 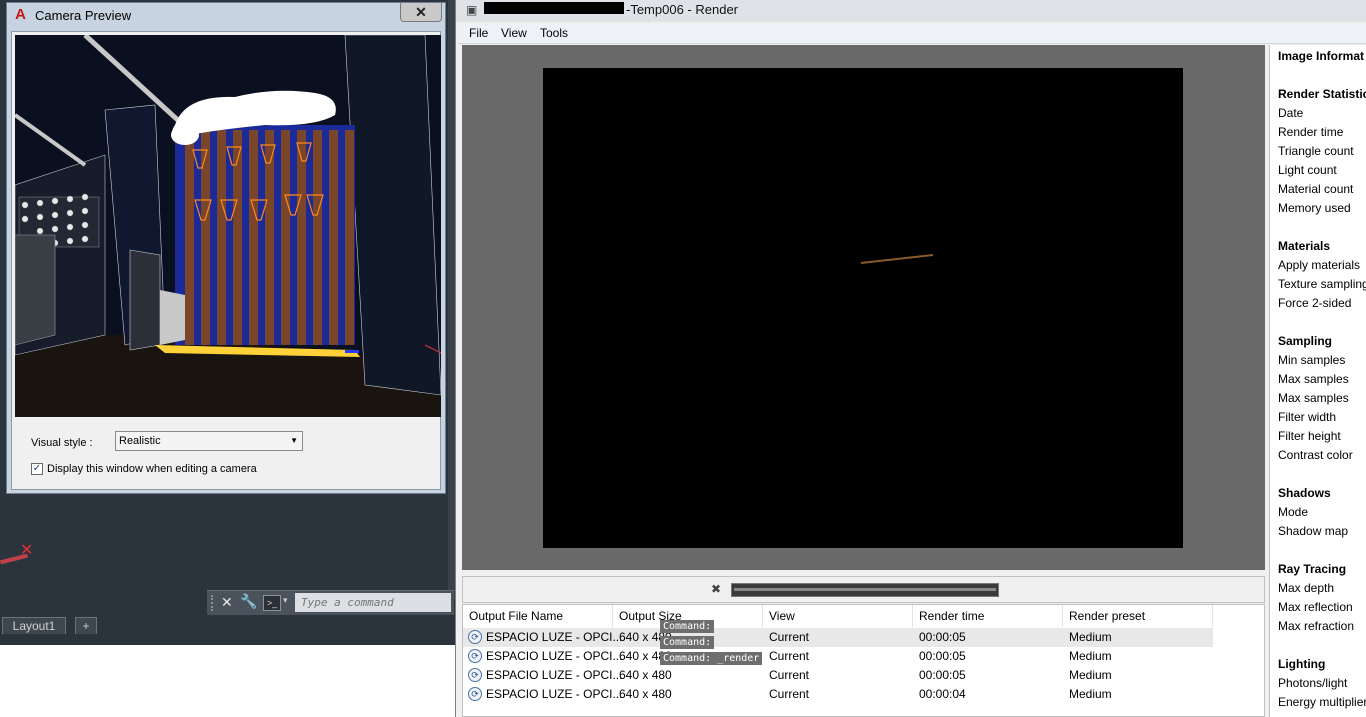 I want to click on column-header-view: View, so click(x=838, y=616).